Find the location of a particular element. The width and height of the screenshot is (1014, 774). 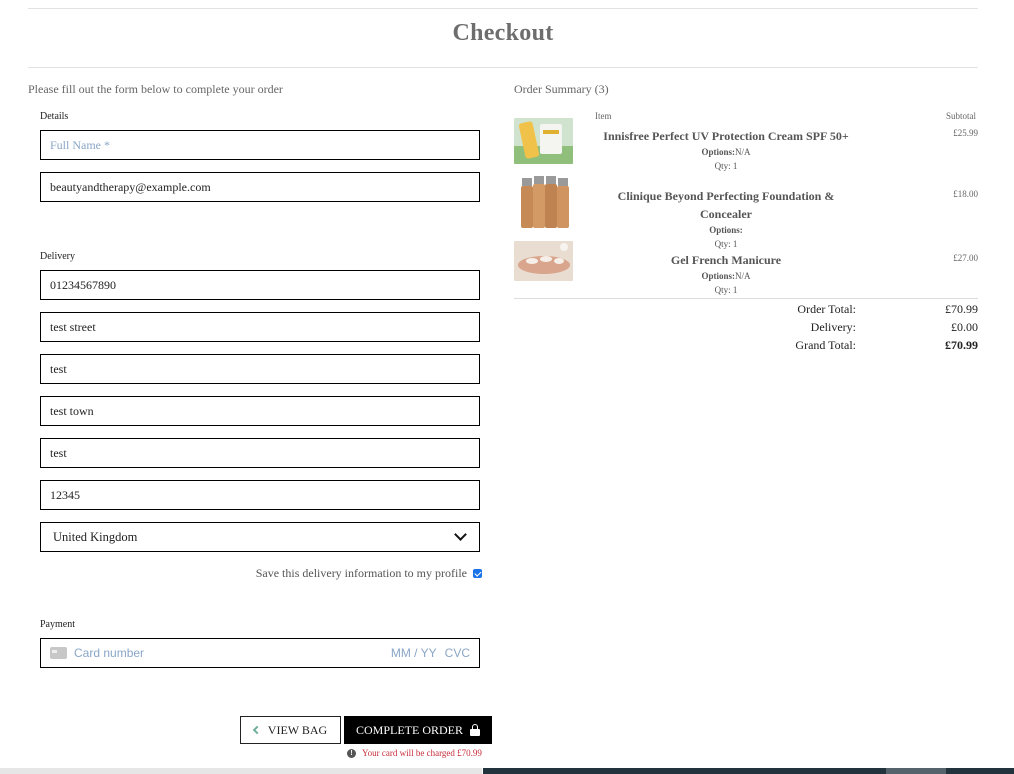

item-column-header: Item is located at coordinates (603, 116).